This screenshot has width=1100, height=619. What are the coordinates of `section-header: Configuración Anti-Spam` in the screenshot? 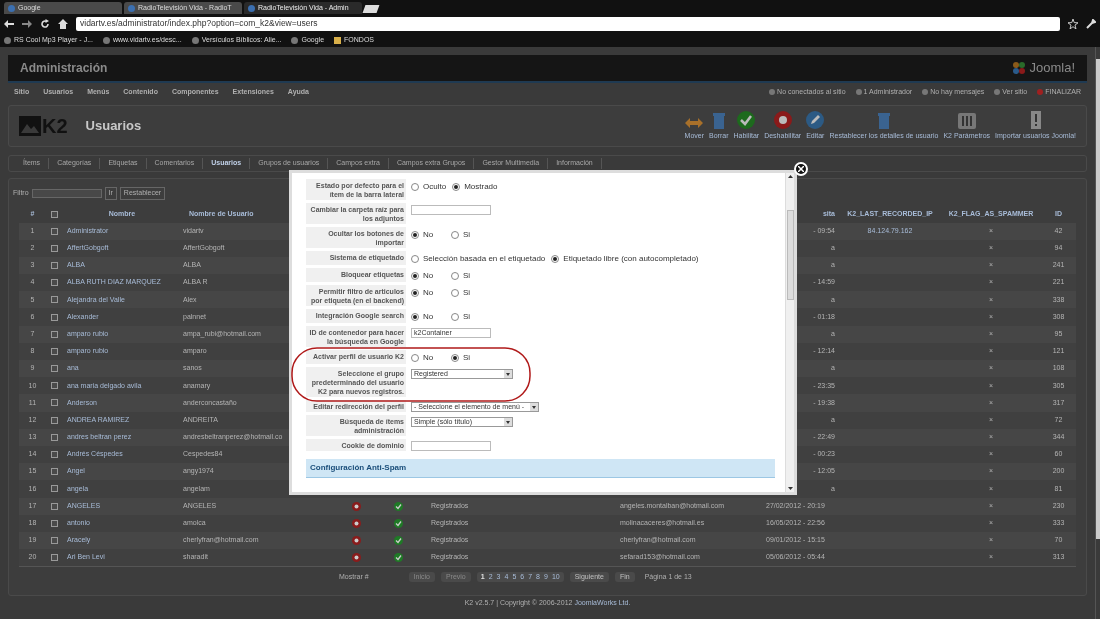 It's located at (540, 468).